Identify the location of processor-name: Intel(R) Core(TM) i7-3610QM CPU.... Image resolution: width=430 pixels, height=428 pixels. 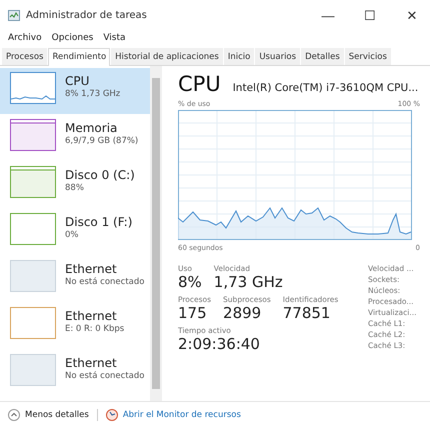
(325, 88).